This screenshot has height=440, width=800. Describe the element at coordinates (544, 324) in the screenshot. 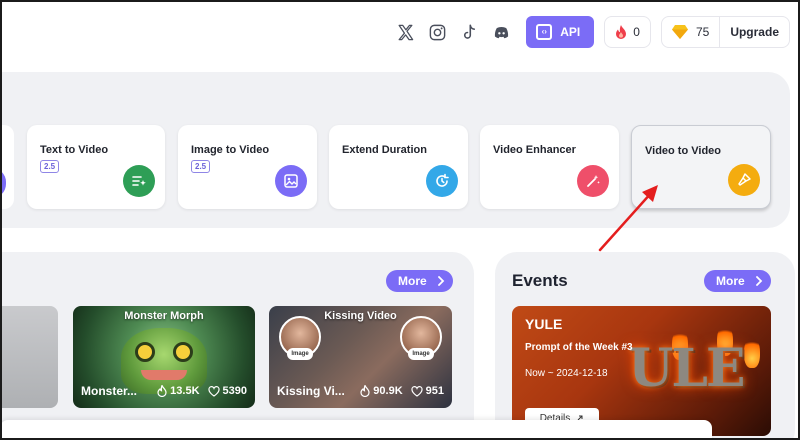

I see `event-title: YULE` at that location.